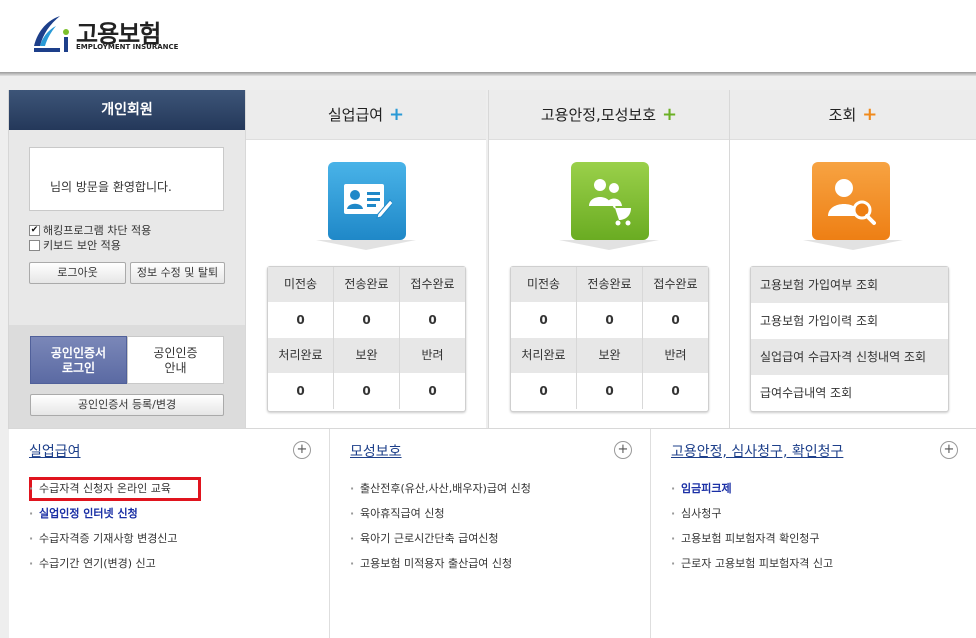 Image resolution: width=976 pixels, height=638 pixels. I want to click on menu-item: 임금피크제, so click(752, 493).